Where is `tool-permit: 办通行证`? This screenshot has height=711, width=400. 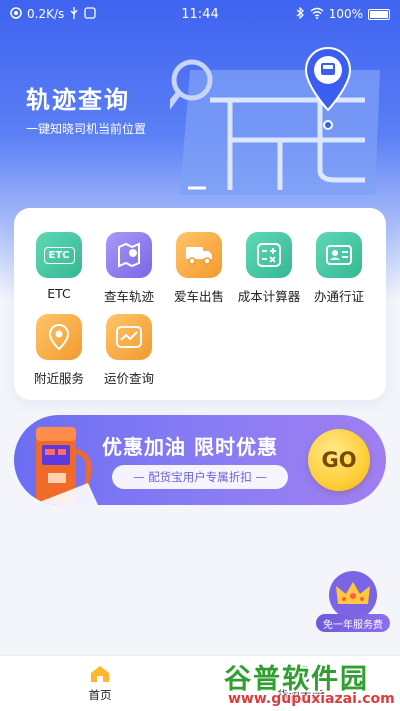 tool-permit: 办通行证 is located at coordinates (339, 268).